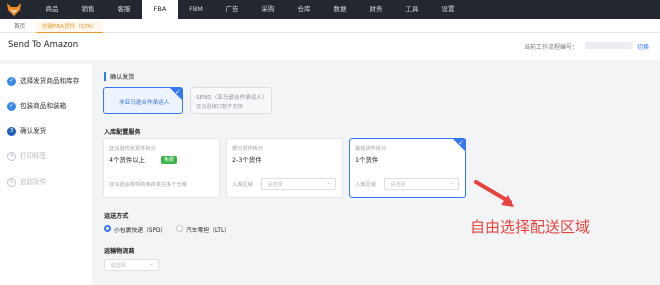 This screenshot has height=285, width=660. What do you see at coordinates (330, 46) in the screenshot?
I see `page-header: Send To Amazon 当前工作流程编号： 切换` at bounding box center [330, 46].